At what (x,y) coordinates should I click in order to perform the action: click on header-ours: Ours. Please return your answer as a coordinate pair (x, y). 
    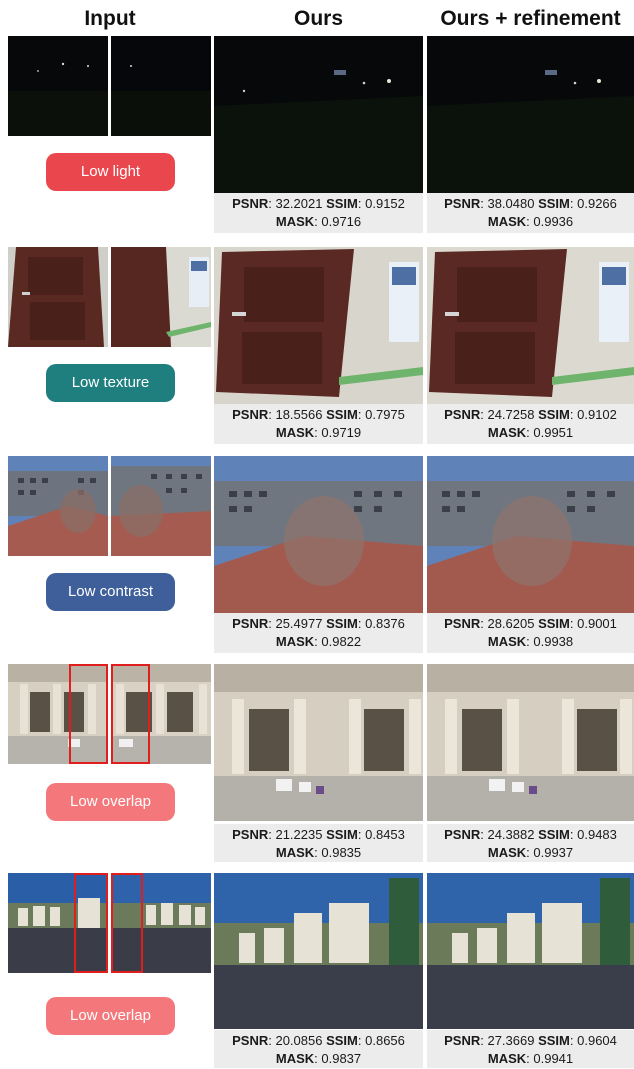
    Looking at the image, I should click on (318, 18).